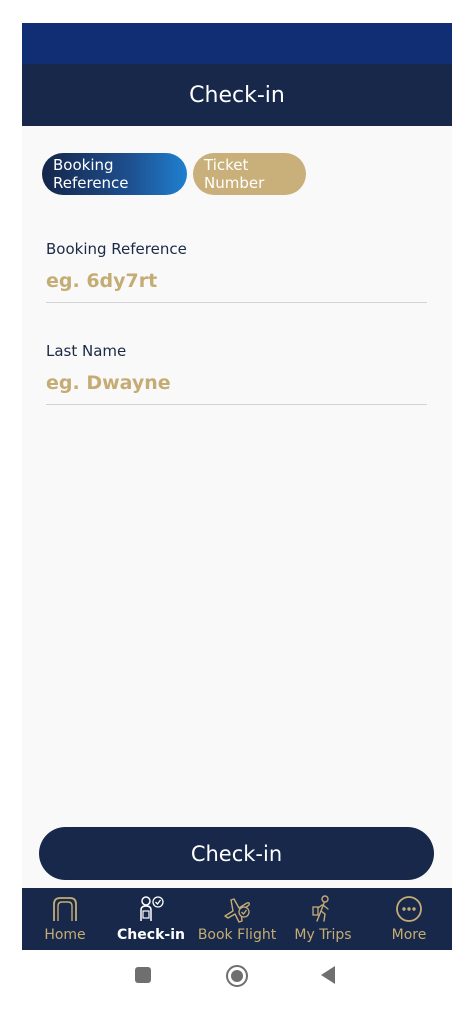 The image size is (473, 1024). Describe the element at coordinates (328, 975) in the screenshot. I see `back-icon` at that location.